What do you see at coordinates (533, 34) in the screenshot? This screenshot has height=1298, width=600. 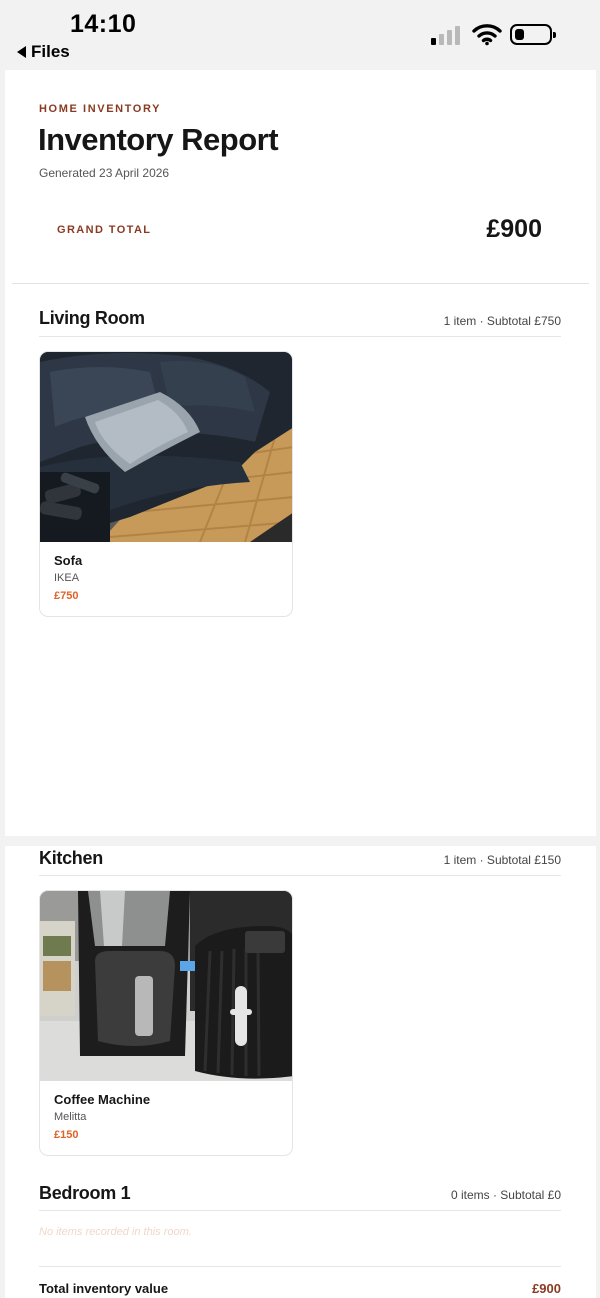 I see `battery-icon` at bounding box center [533, 34].